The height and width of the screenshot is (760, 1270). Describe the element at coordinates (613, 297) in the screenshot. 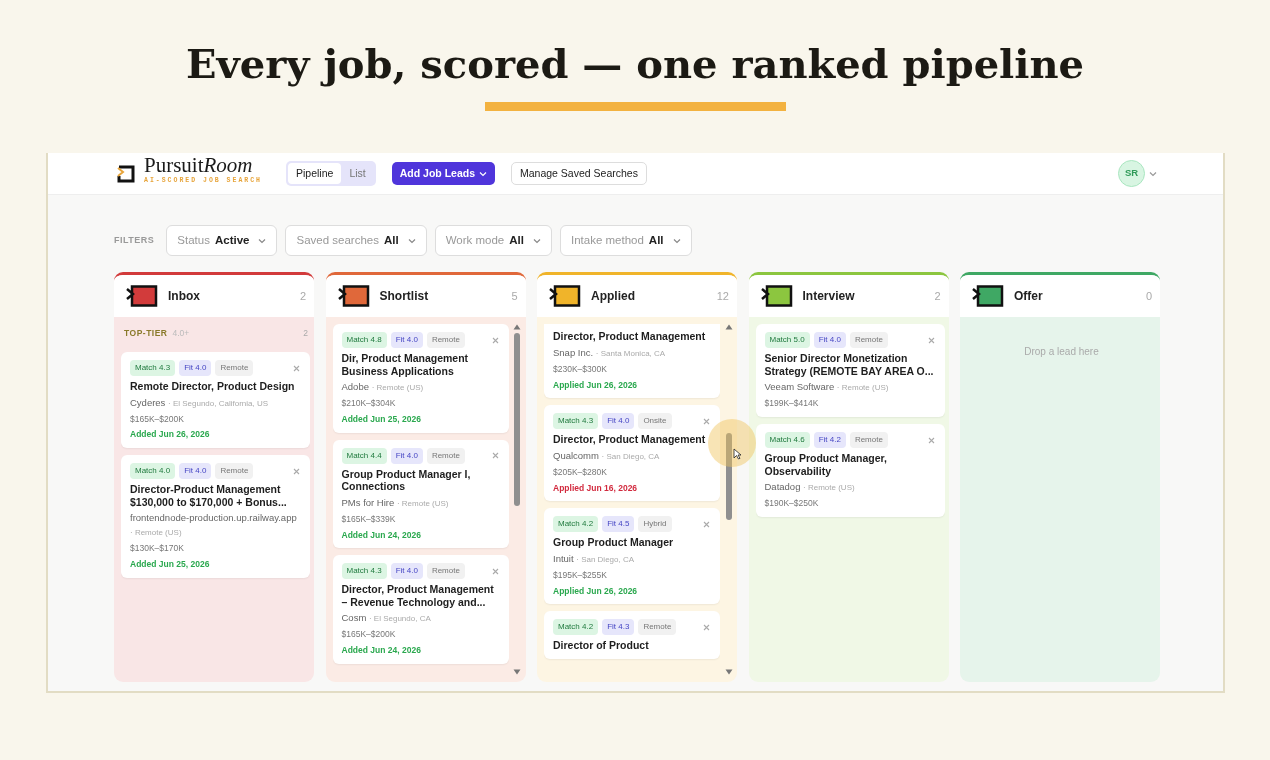

I see `column-title: Applied` at that location.